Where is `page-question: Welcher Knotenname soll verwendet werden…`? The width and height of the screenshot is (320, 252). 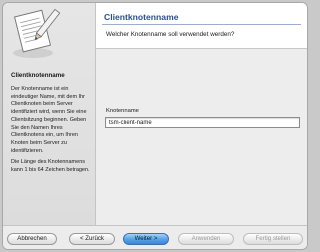 page-question: Welcher Knotenname soll verwendet werden… is located at coordinates (170, 34).